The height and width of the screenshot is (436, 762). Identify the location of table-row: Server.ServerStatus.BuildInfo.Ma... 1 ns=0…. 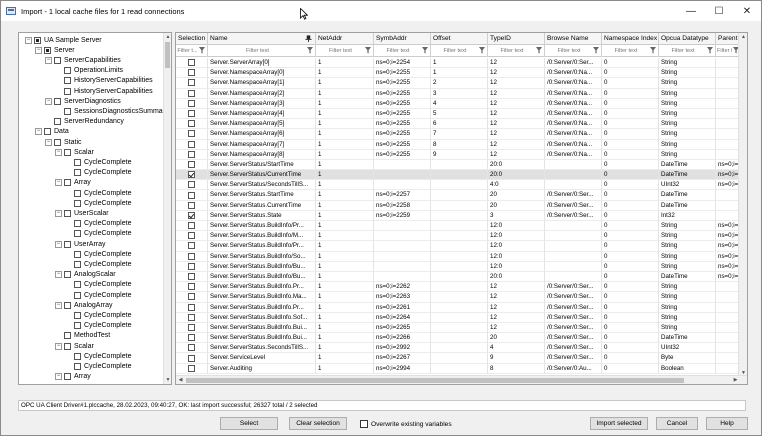
(459, 297).